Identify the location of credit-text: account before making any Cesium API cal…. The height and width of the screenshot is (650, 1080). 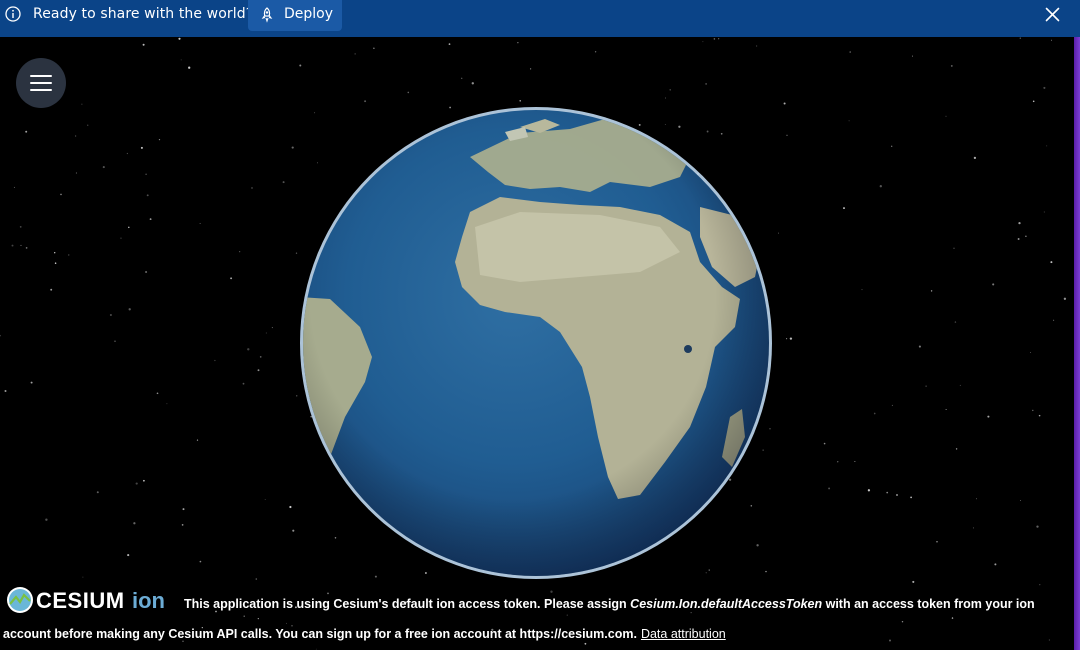
(320, 634).